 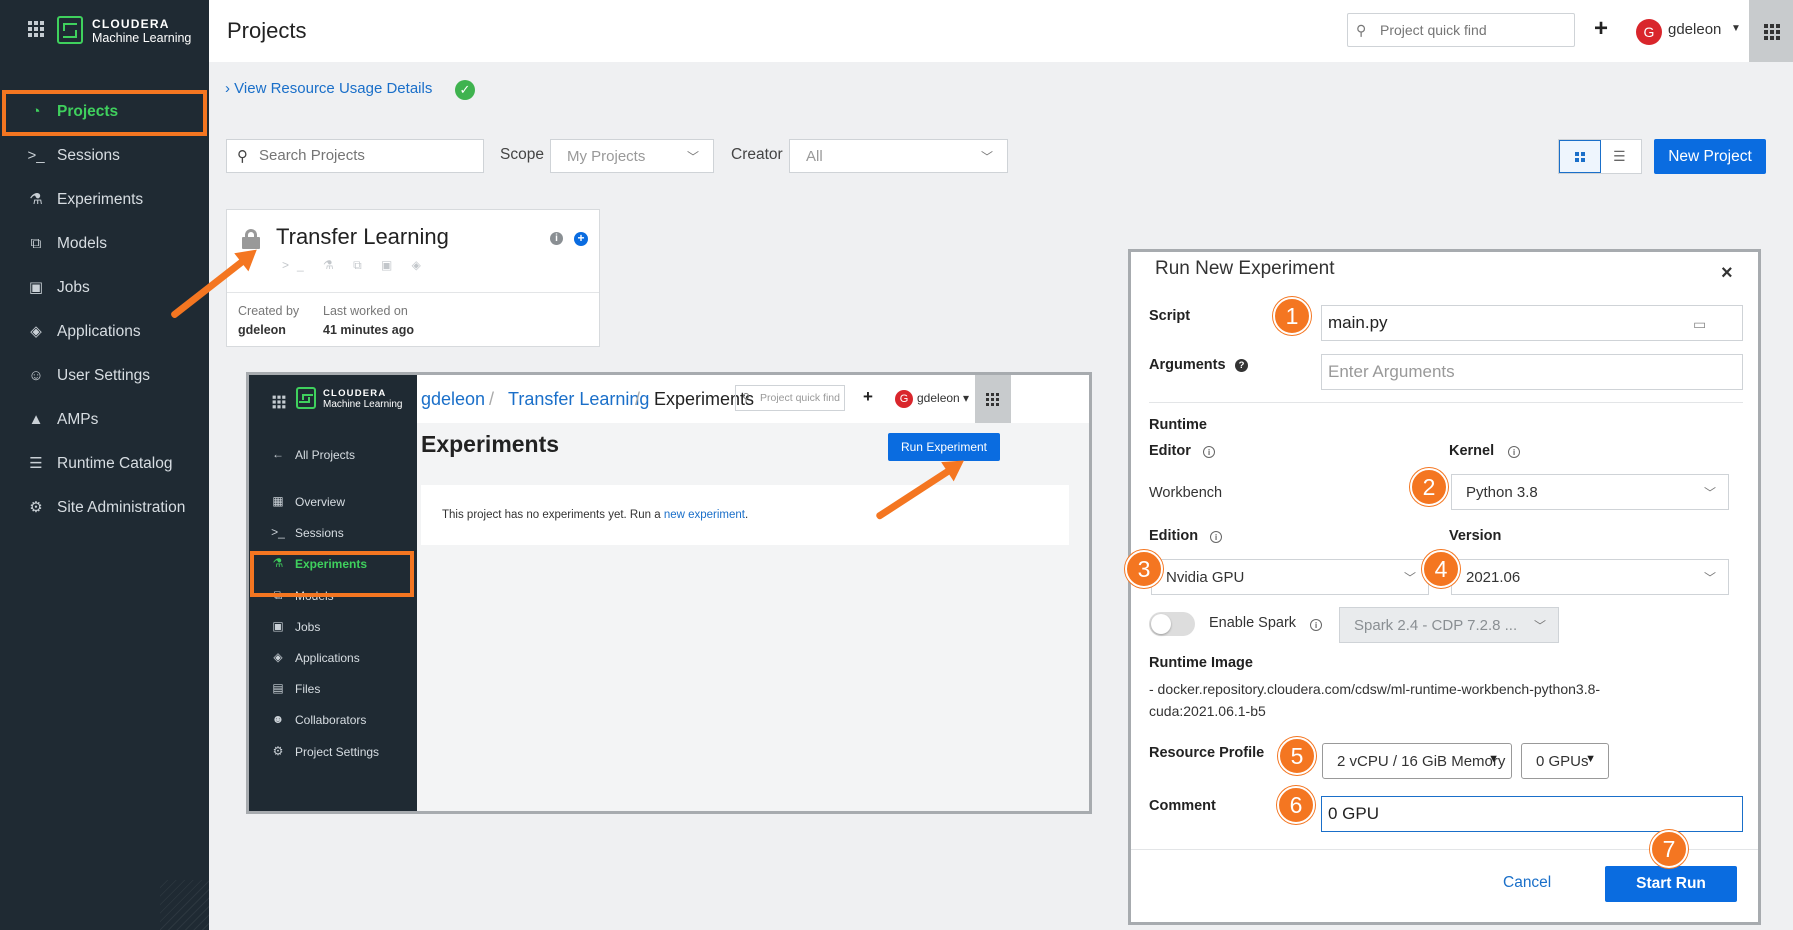 What do you see at coordinates (278, 719) in the screenshot?
I see `users-icon: ☻` at bounding box center [278, 719].